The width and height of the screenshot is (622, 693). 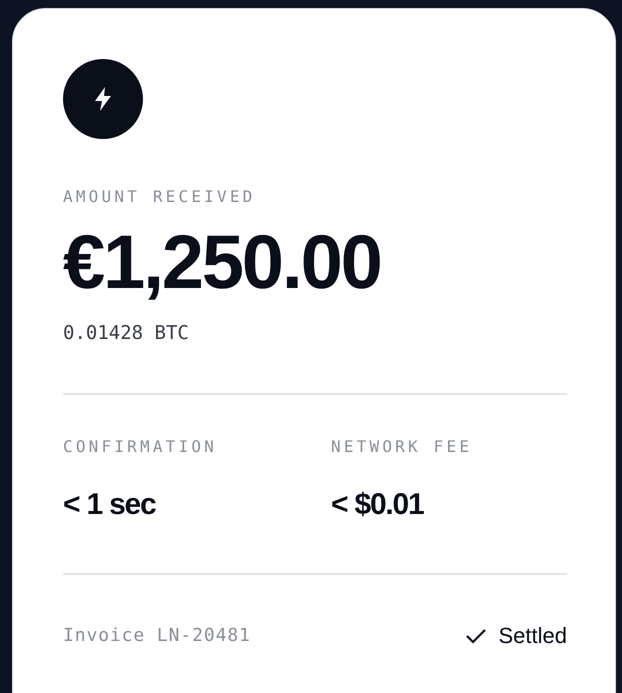 I want to click on invoice-number: Invoice LN-20481, so click(x=157, y=636).